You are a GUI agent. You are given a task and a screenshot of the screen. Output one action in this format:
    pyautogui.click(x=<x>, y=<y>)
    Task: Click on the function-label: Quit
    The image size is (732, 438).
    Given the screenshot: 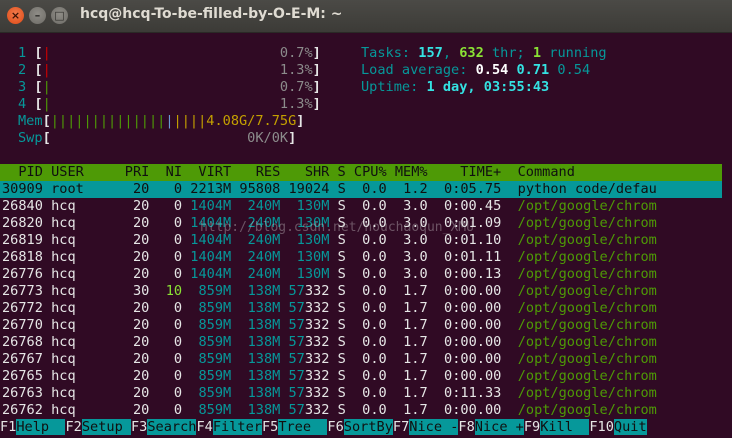 What is the action you would take?
    pyautogui.click(x=630, y=427)
    